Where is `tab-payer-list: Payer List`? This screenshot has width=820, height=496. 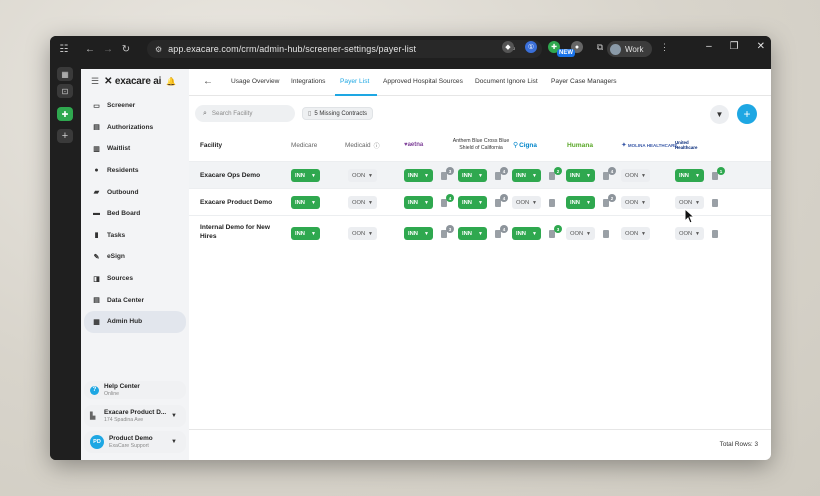 tab-payer-list: Payer List is located at coordinates (354, 81).